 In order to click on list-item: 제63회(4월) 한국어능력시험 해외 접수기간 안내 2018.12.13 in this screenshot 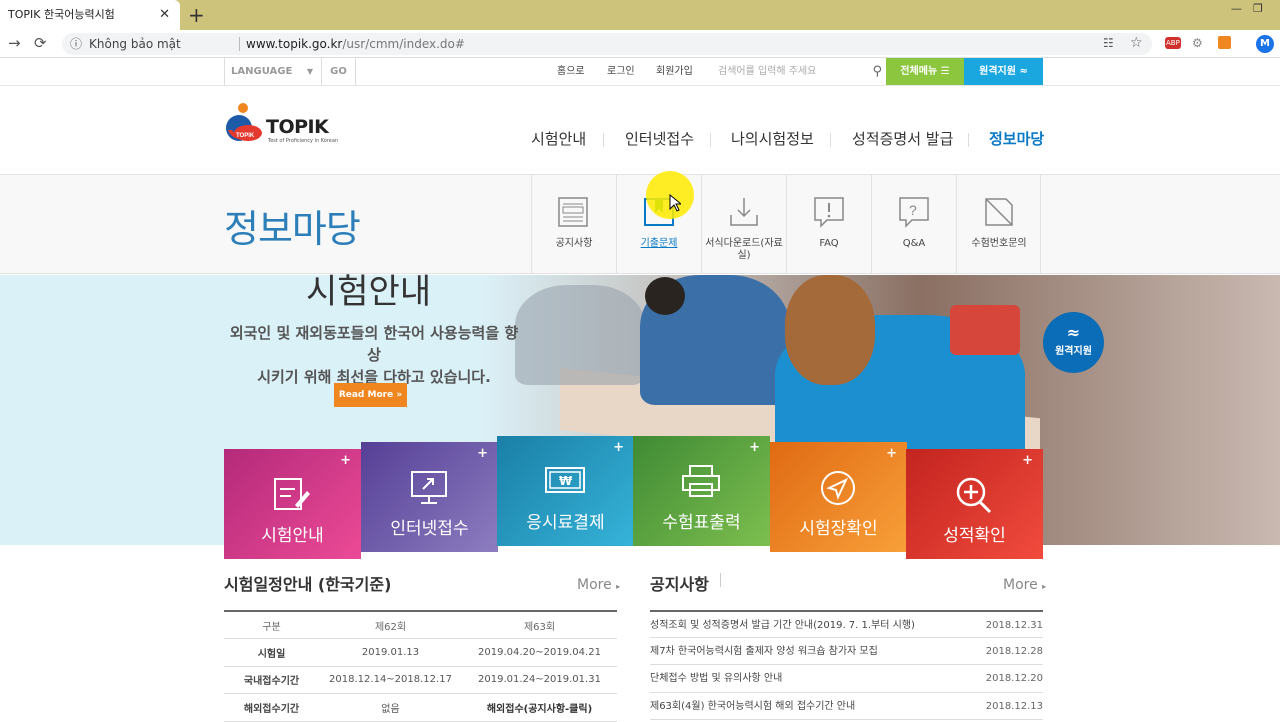, I will do `click(846, 706)`.